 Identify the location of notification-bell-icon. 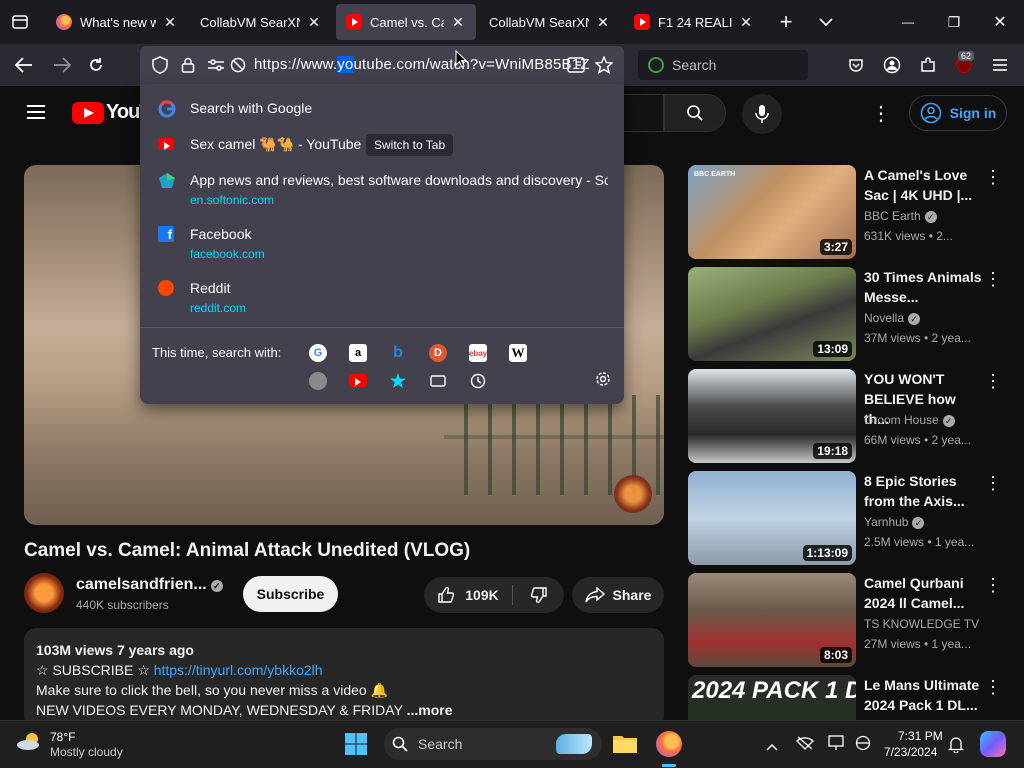
(956, 746).